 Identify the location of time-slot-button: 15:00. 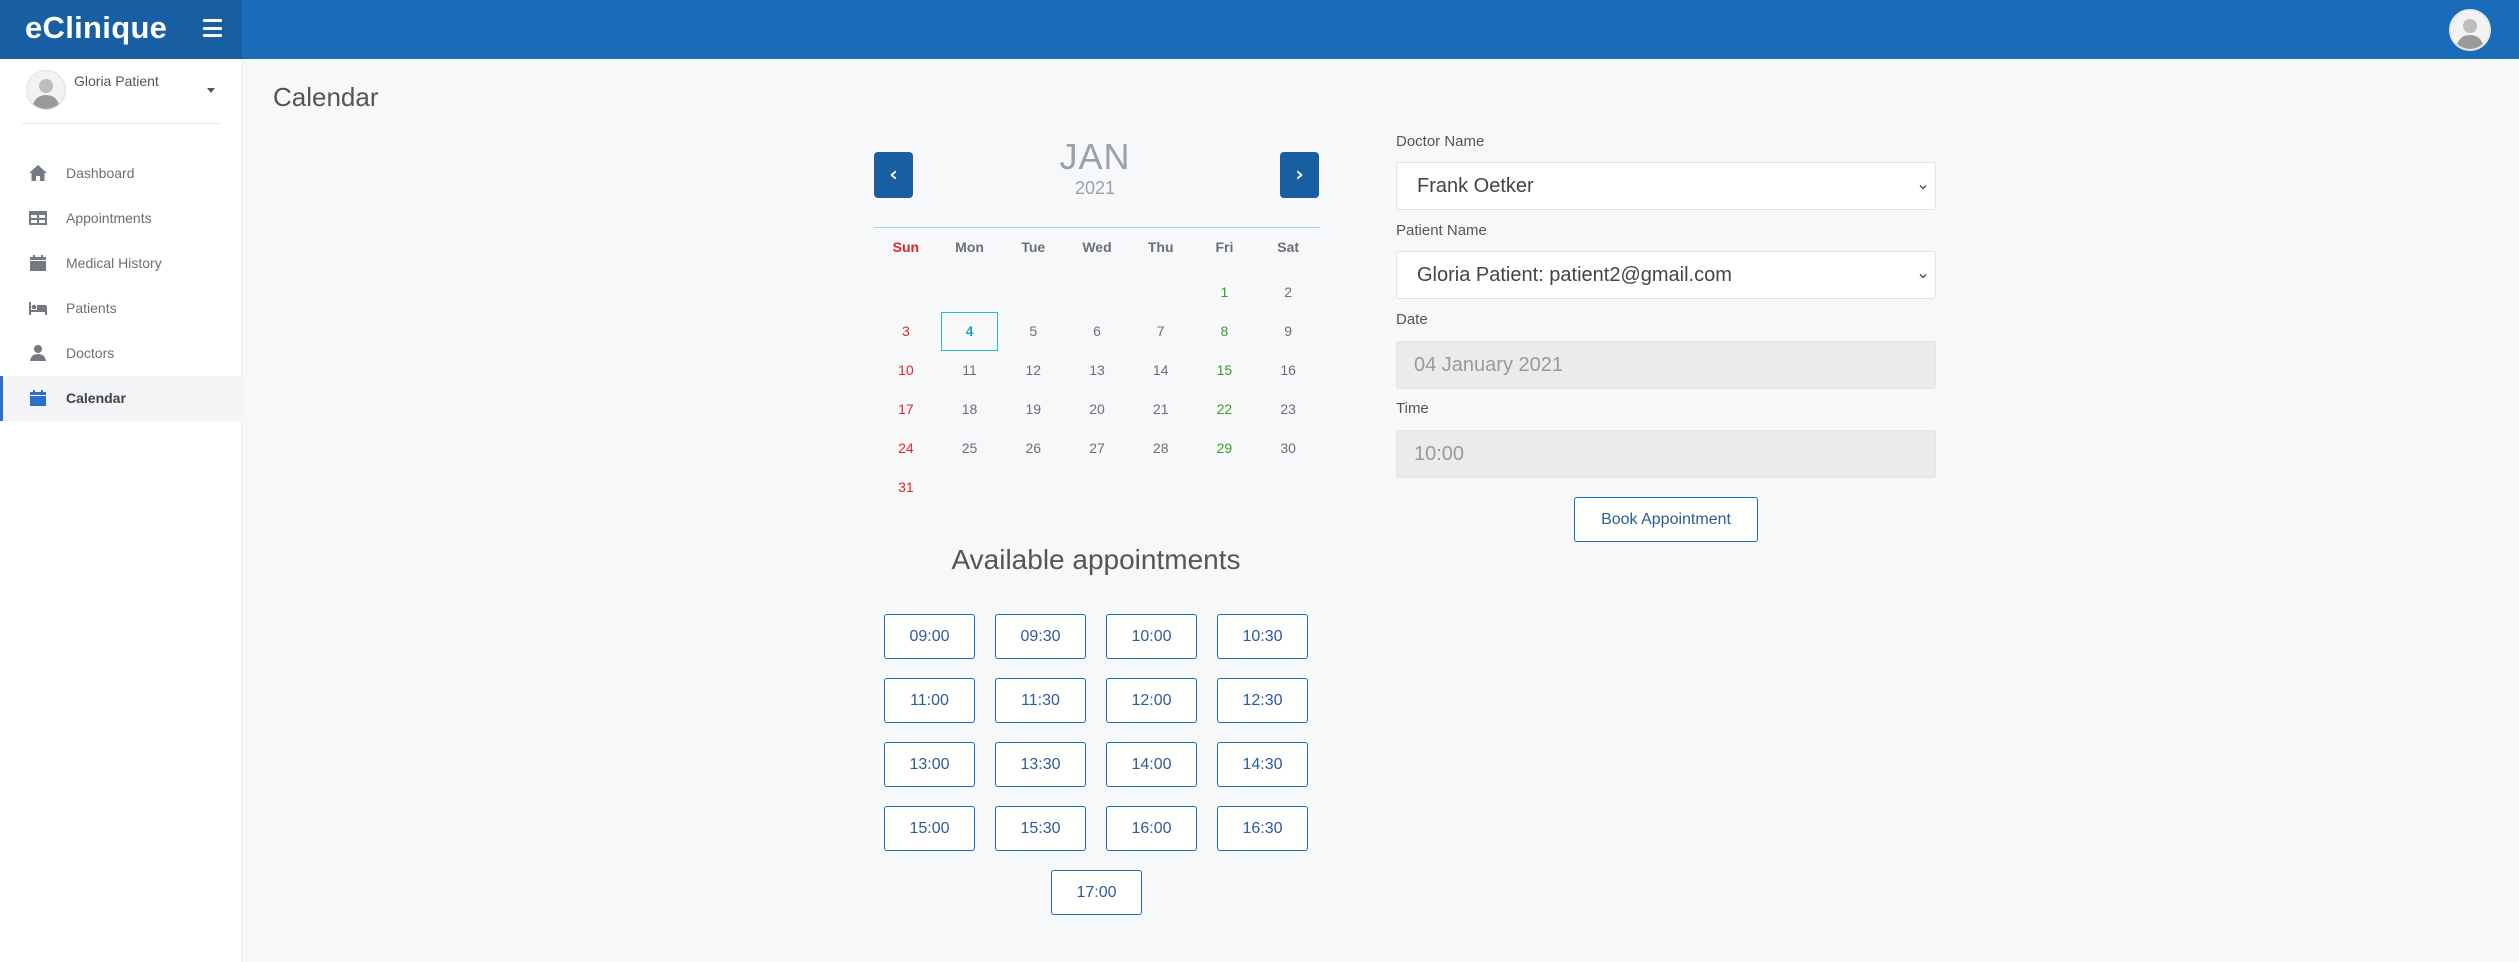
(929, 828).